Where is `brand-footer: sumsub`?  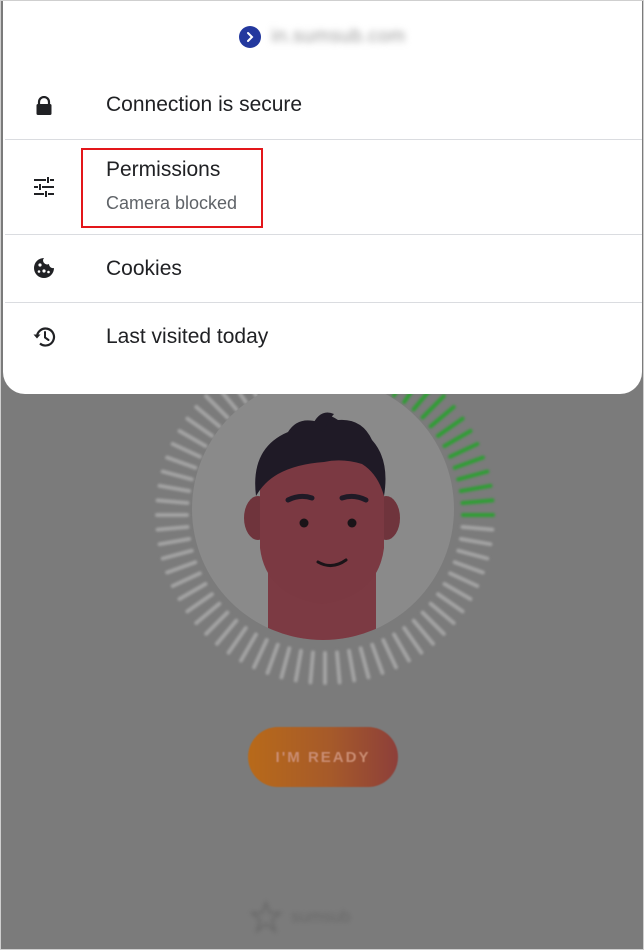
brand-footer: sumsub is located at coordinates (324, 917).